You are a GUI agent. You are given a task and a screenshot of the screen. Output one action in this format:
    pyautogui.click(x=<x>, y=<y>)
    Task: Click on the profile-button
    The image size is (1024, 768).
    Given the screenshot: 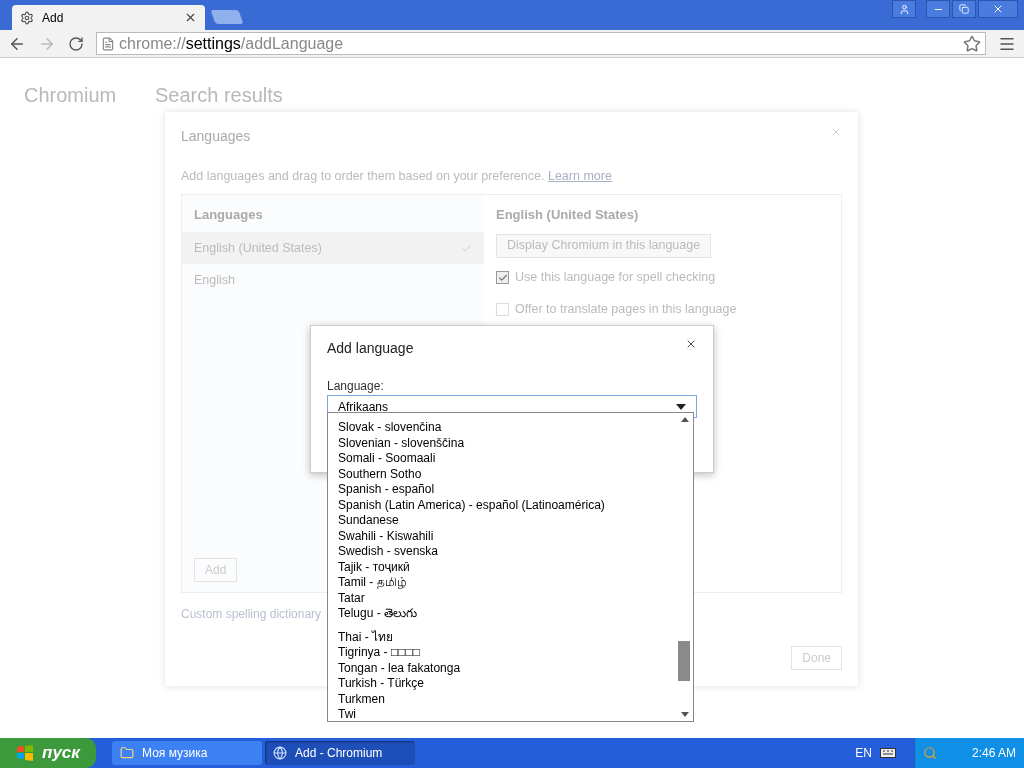 What is the action you would take?
    pyautogui.click(x=904, y=9)
    